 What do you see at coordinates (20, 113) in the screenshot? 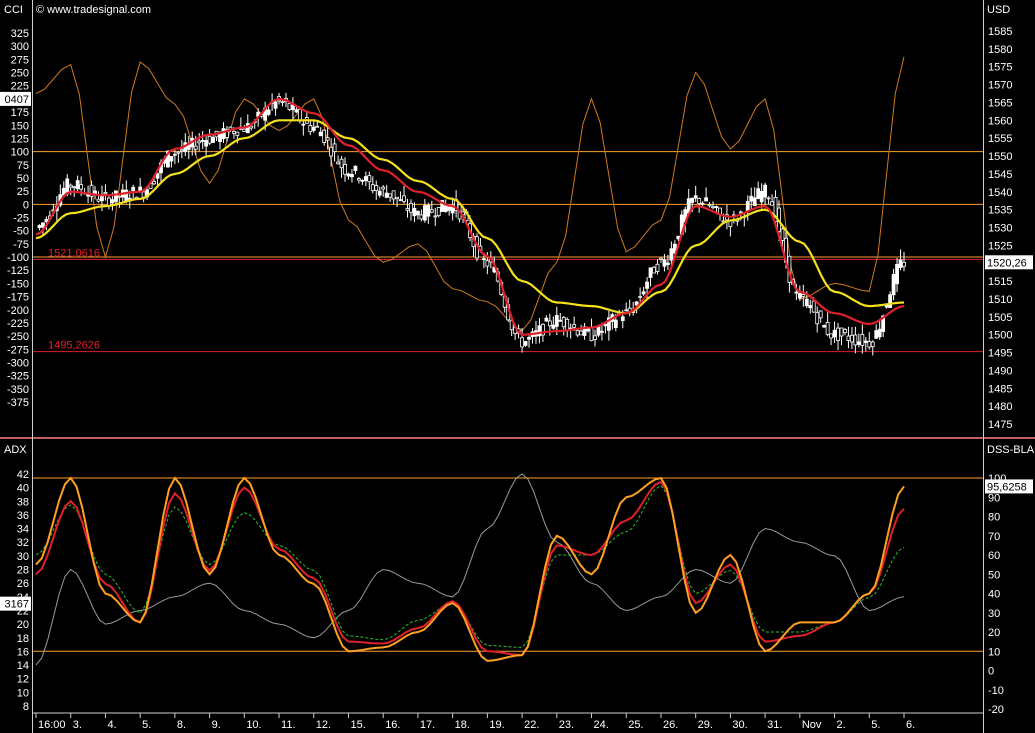
I see `cci-tick-label: 175` at bounding box center [20, 113].